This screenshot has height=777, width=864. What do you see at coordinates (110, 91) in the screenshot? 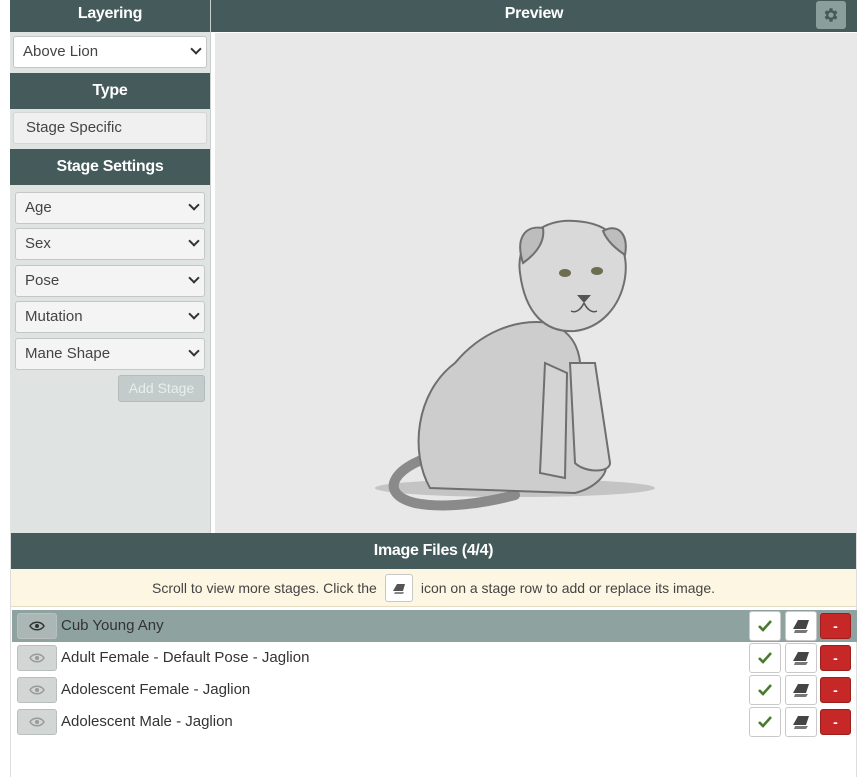
I see `type-header: Type` at bounding box center [110, 91].